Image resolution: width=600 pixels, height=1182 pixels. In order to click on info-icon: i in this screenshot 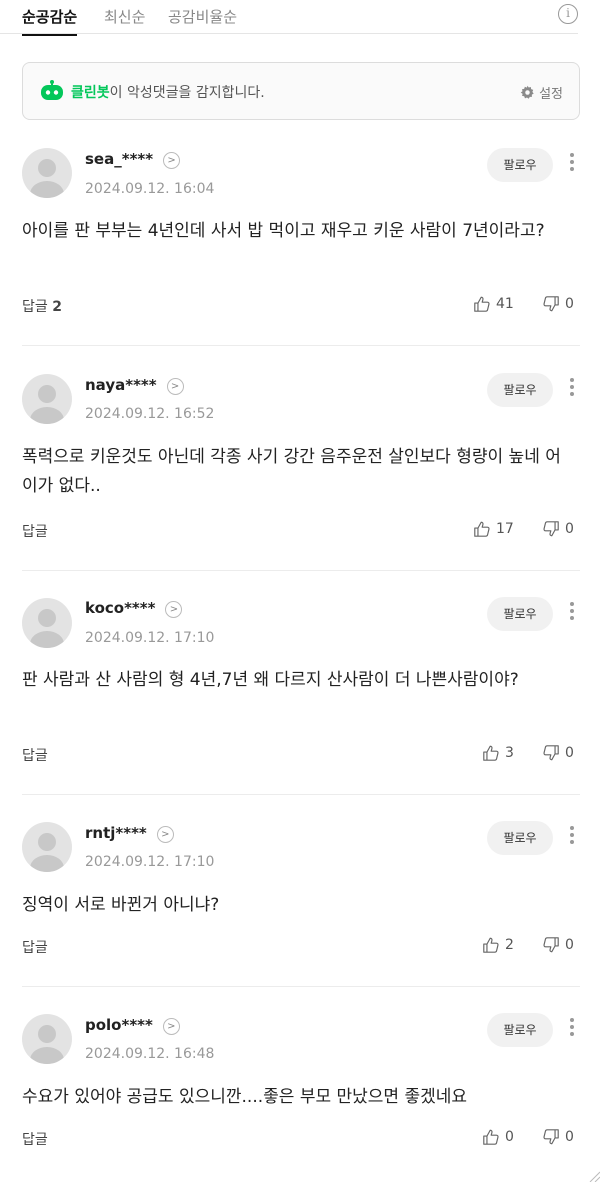, I will do `click(568, 14)`.